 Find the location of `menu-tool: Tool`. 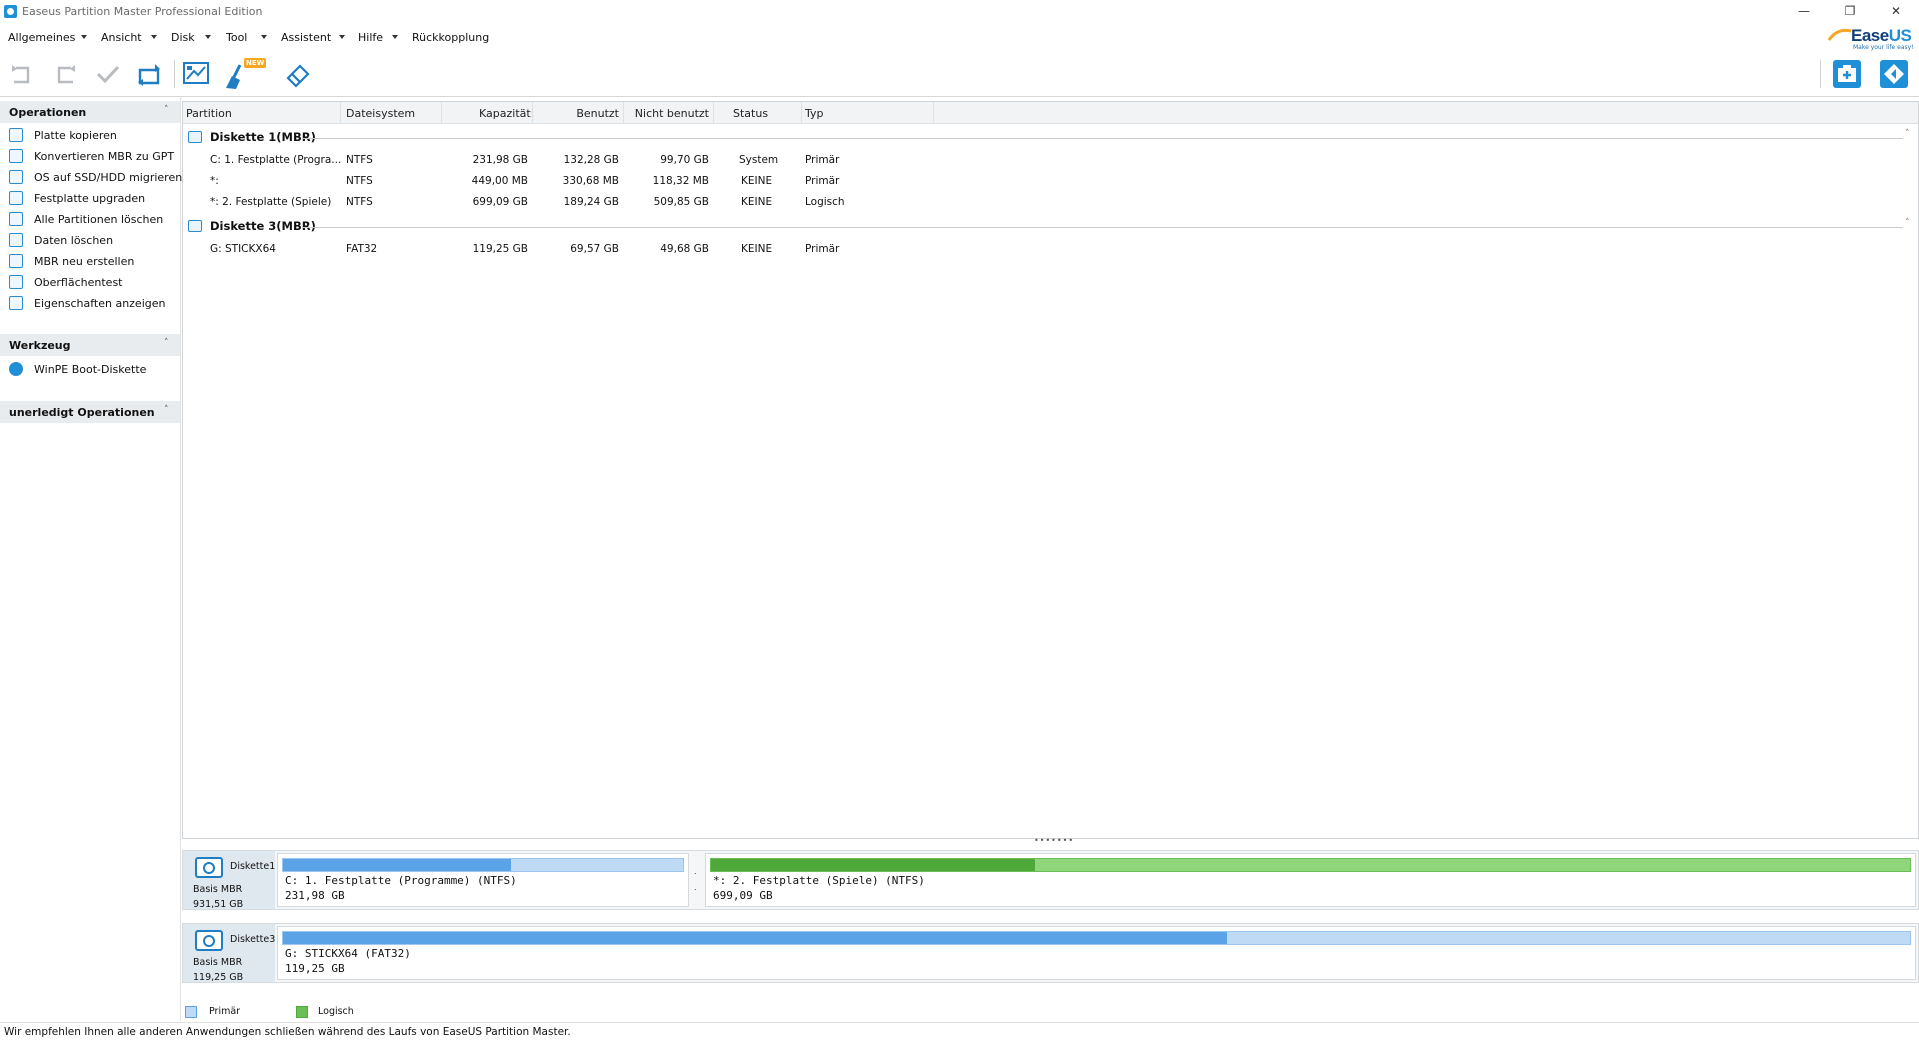

menu-tool: Tool is located at coordinates (236, 37).